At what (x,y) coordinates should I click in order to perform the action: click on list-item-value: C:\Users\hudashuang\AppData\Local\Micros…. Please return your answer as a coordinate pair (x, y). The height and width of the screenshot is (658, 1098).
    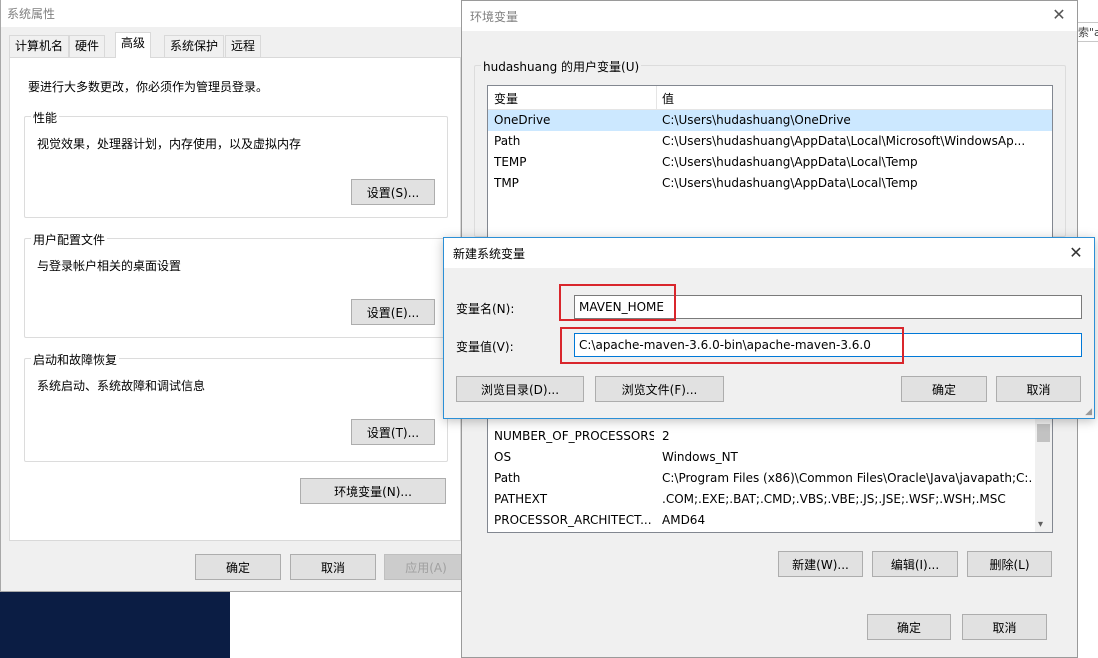
    Looking at the image, I should click on (844, 141).